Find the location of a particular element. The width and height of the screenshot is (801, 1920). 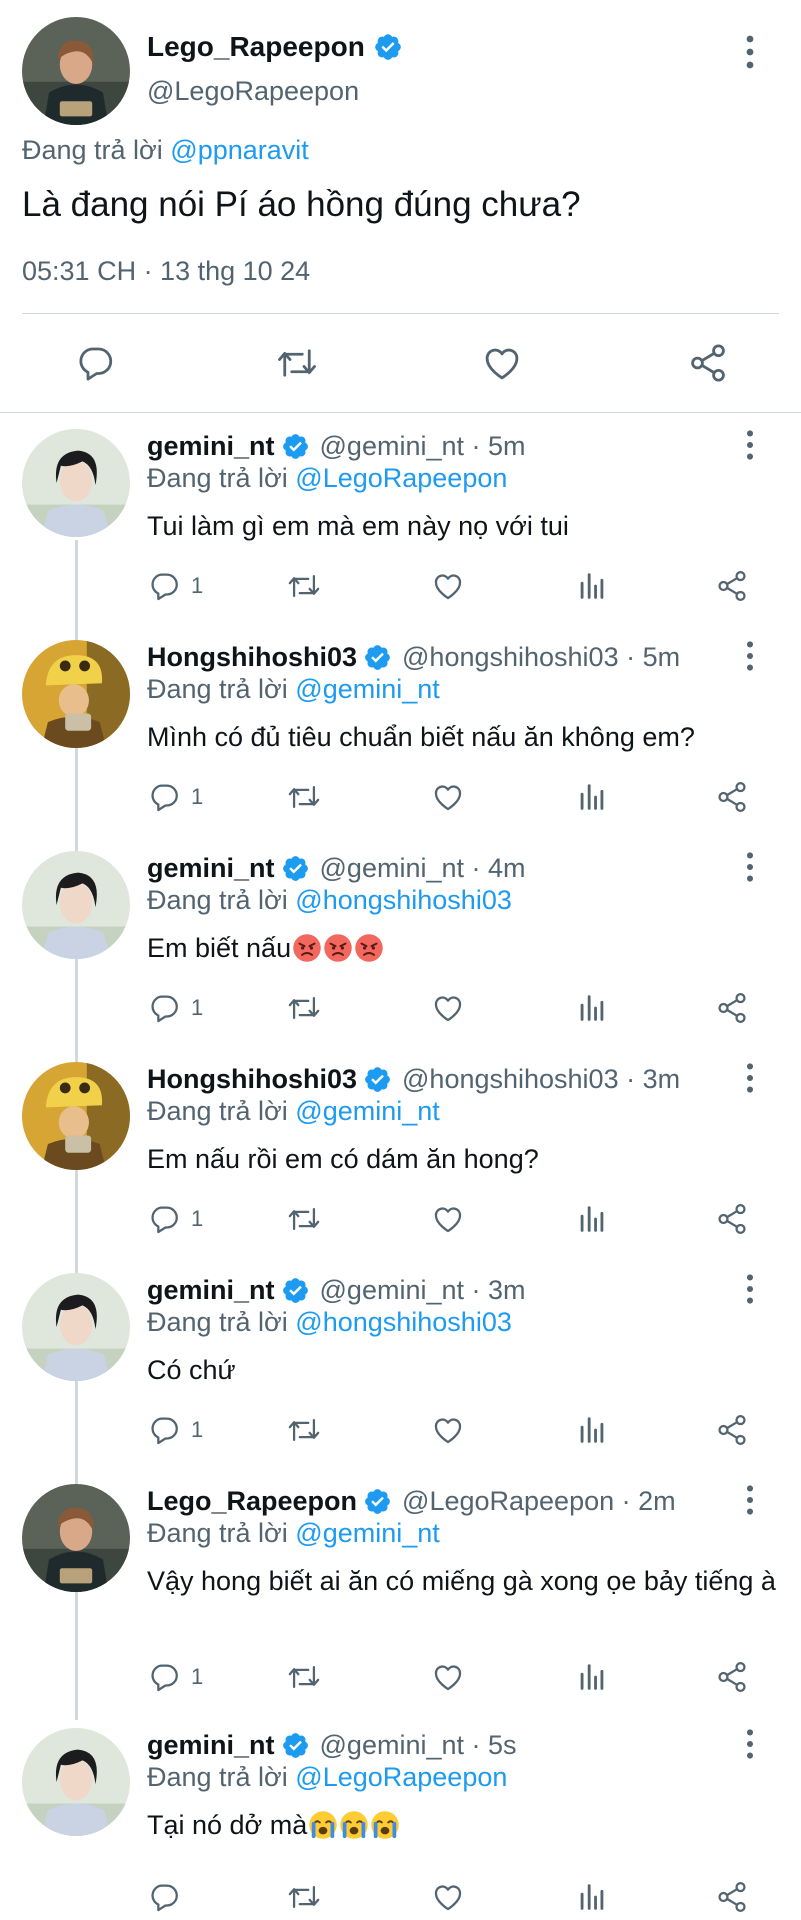

author-row: gemini_nt @gemini_nt · 5m is located at coordinates (336, 446).